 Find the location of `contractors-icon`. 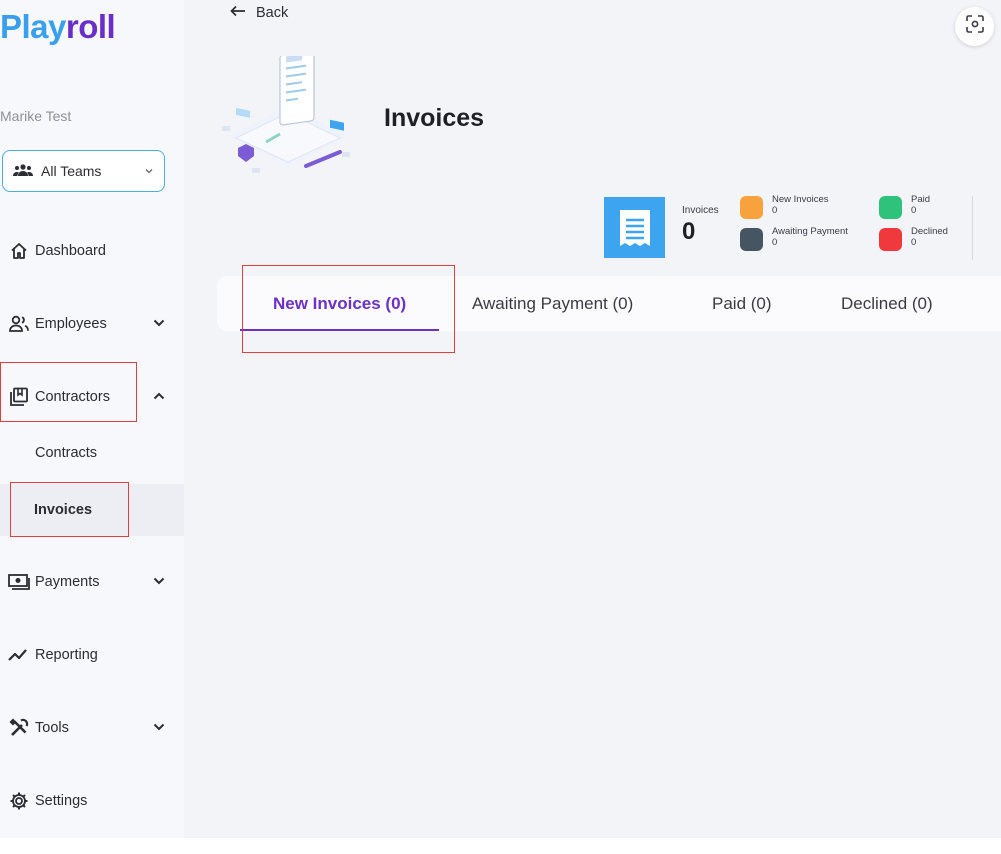

contractors-icon is located at coordinates (19, 397).